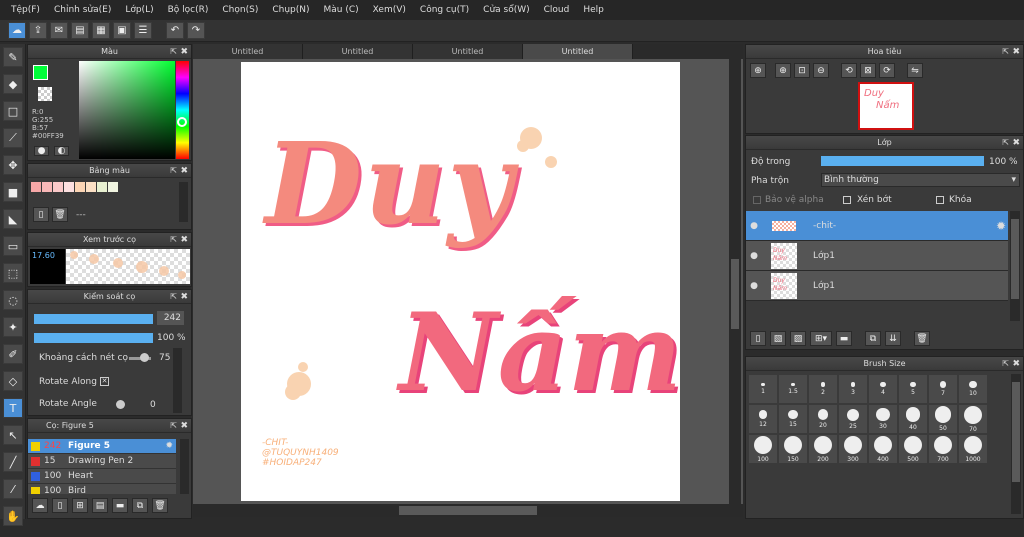 Image resolution: width=1024 pixels, height=537 pixels. What do you see at coordinates (793, 419) in the screenshot?
I see `brush-size-option: 15` at bounding box center [793, 419].